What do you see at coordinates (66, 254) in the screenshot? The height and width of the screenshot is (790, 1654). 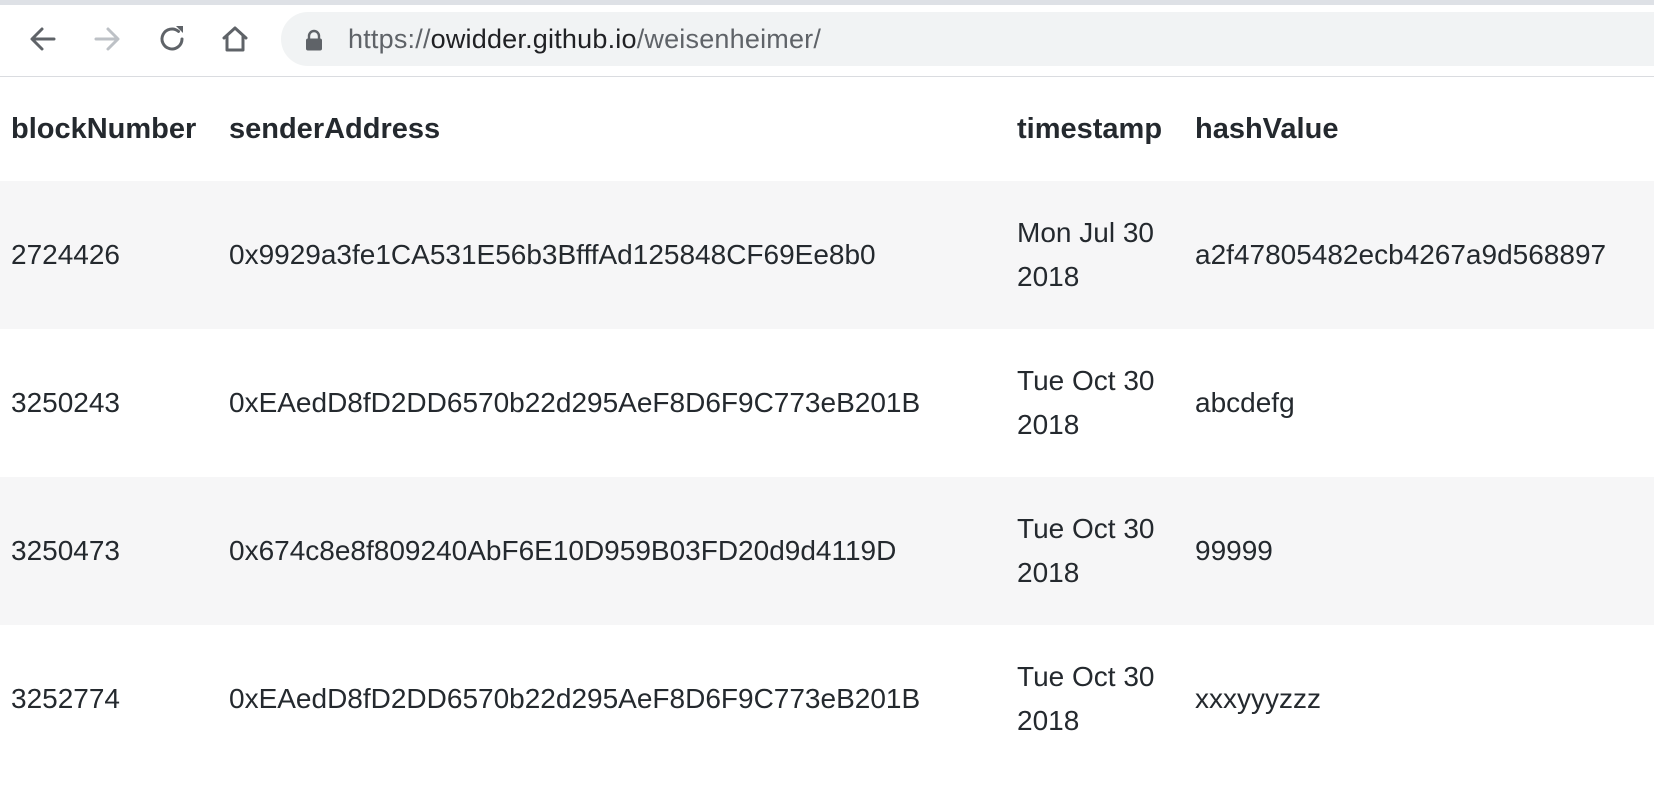 I see `cell-block-number: 2724426` at bounding box center [66, 254].